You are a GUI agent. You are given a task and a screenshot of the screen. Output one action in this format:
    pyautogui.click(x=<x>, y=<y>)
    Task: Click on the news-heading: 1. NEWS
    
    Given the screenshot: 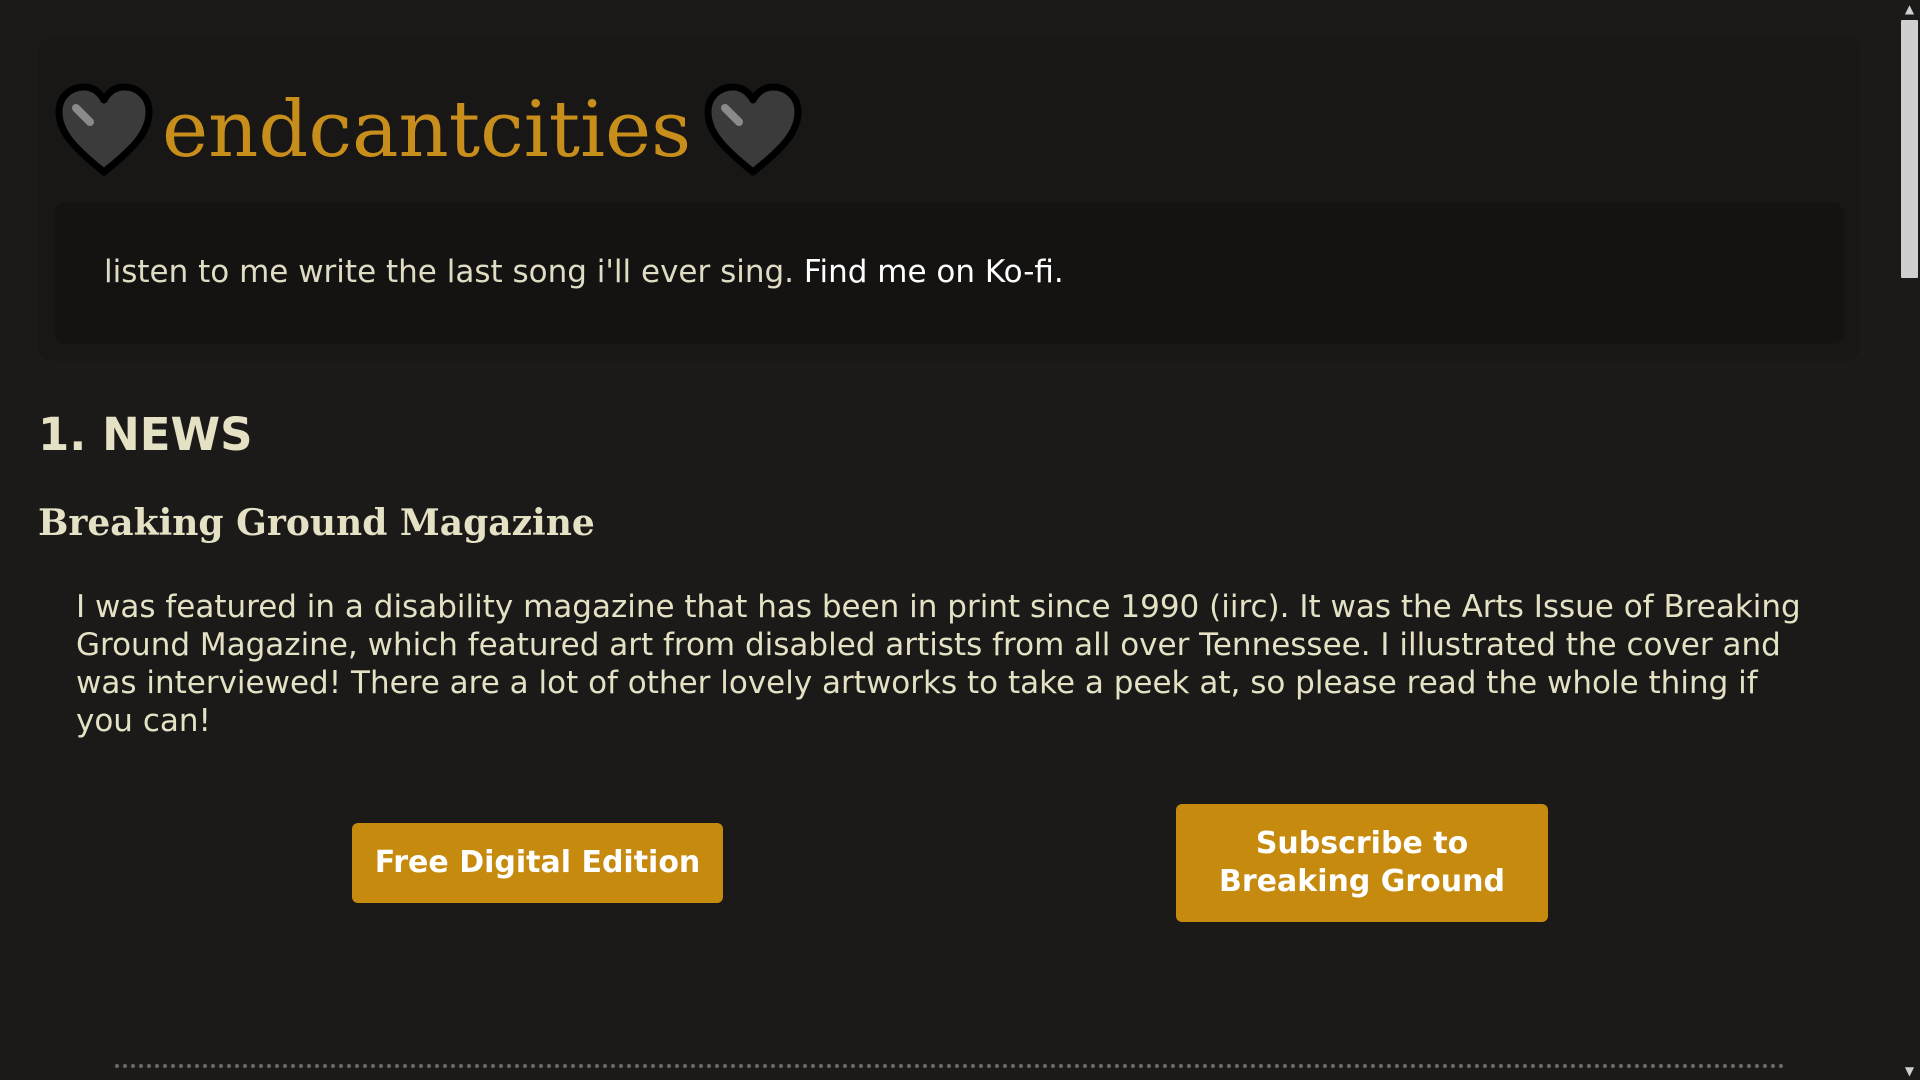 What is the action you would take?
    pyautogui.click(x=145, y=434)
    